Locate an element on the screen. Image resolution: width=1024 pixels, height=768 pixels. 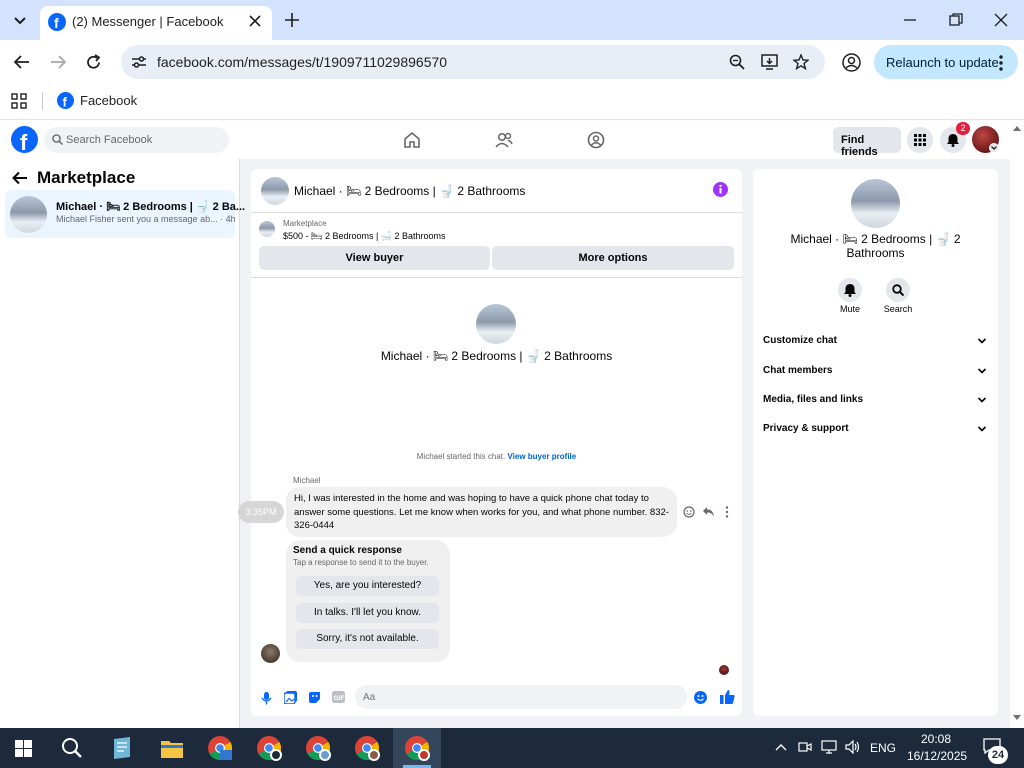
taskbar-search-icon is located at coordinates (72, 748).